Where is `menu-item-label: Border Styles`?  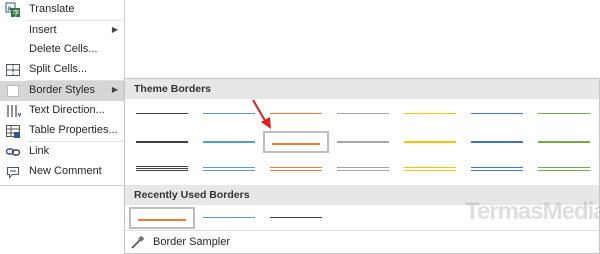 menu-item-label: Border Styles is located at coordinates (62, 90).